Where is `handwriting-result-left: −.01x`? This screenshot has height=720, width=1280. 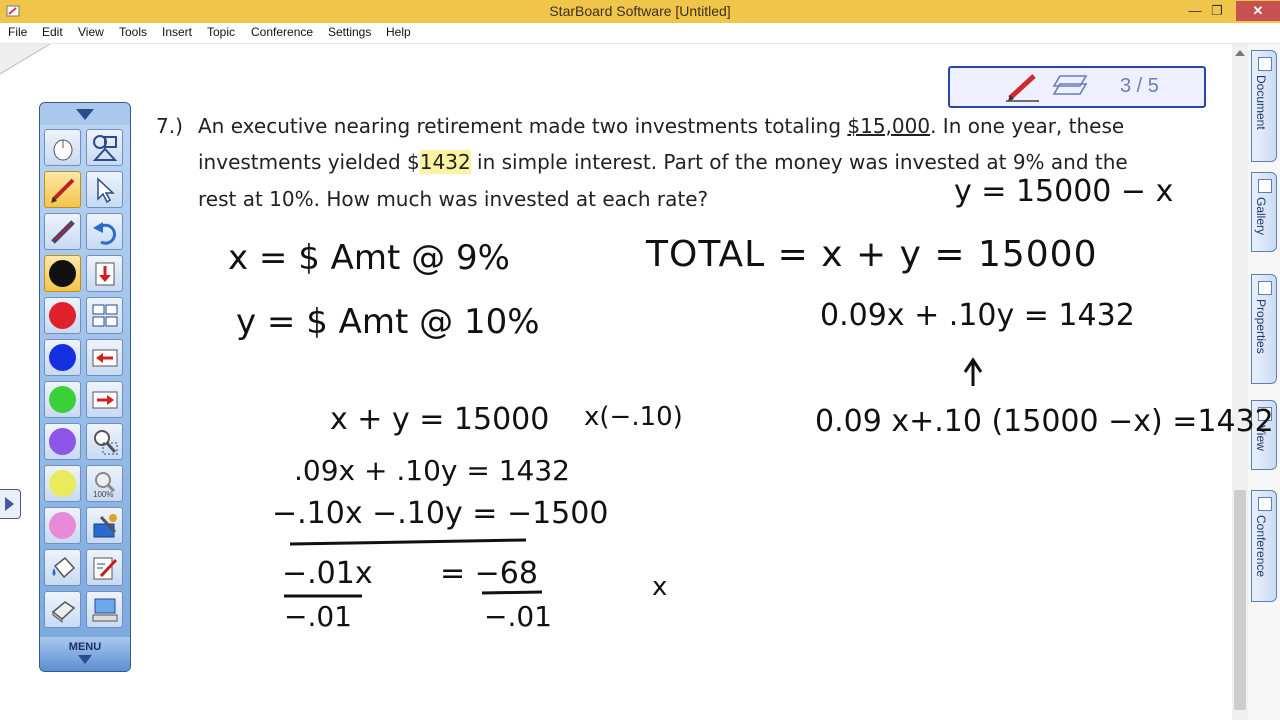 handwriting-result-left: −.01x is located at coordinates (327, 573).